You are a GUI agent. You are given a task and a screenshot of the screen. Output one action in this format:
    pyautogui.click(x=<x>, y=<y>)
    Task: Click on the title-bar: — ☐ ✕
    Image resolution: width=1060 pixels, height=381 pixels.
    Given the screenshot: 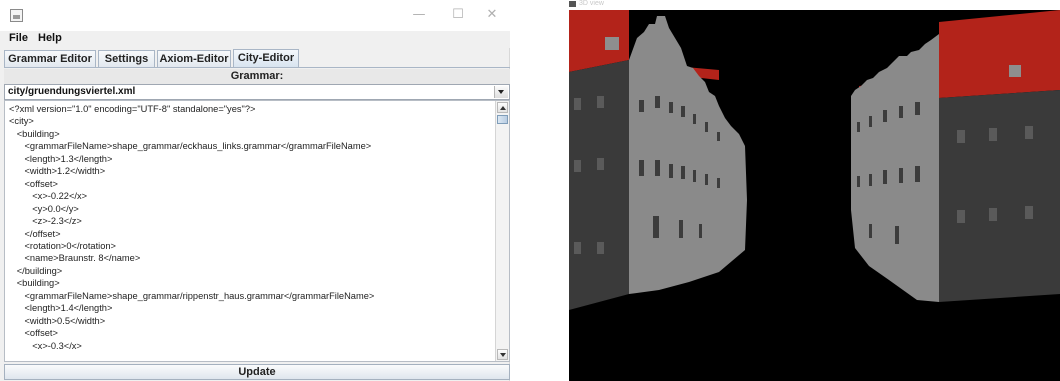 What is the action you would take?
    pyautogui.click(x=255, y=15)
    